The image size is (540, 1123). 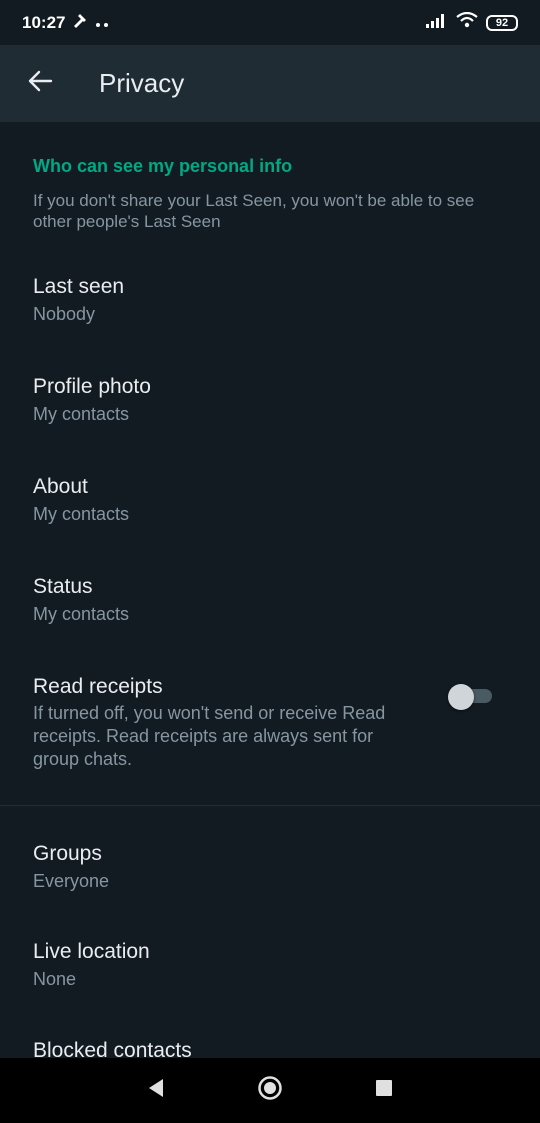 What do you see at coordinates (270, 83) in the screenshot?
I see `app-bar: Privacy` at bounding box center [270, 83].